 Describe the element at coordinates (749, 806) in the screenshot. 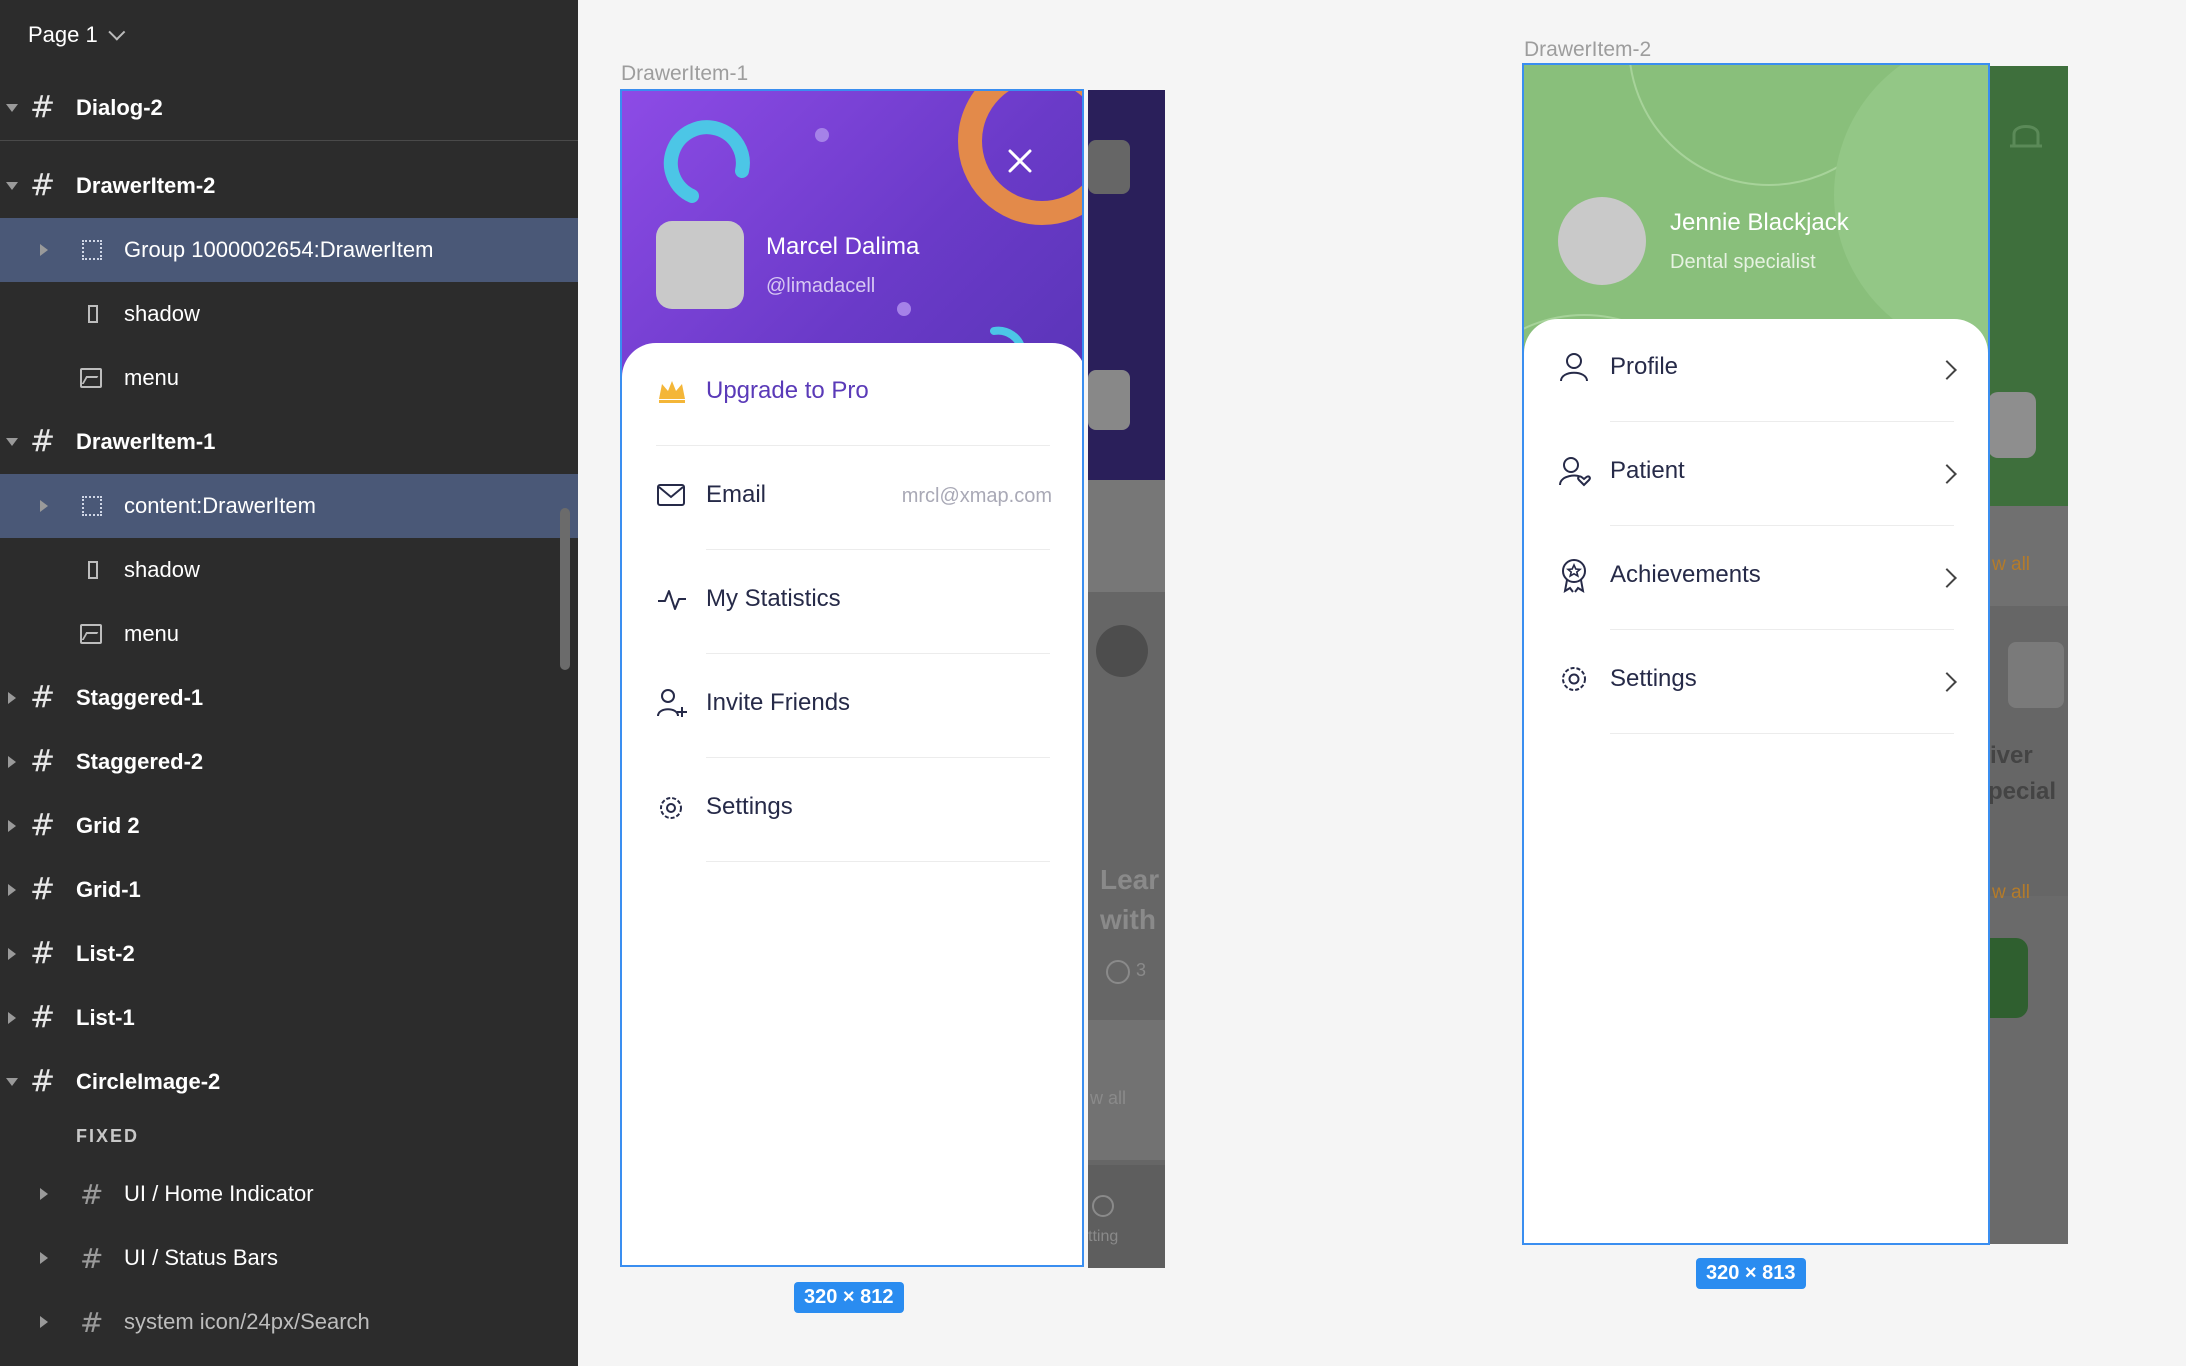

I see `menu-item-label: Settings` at that location.